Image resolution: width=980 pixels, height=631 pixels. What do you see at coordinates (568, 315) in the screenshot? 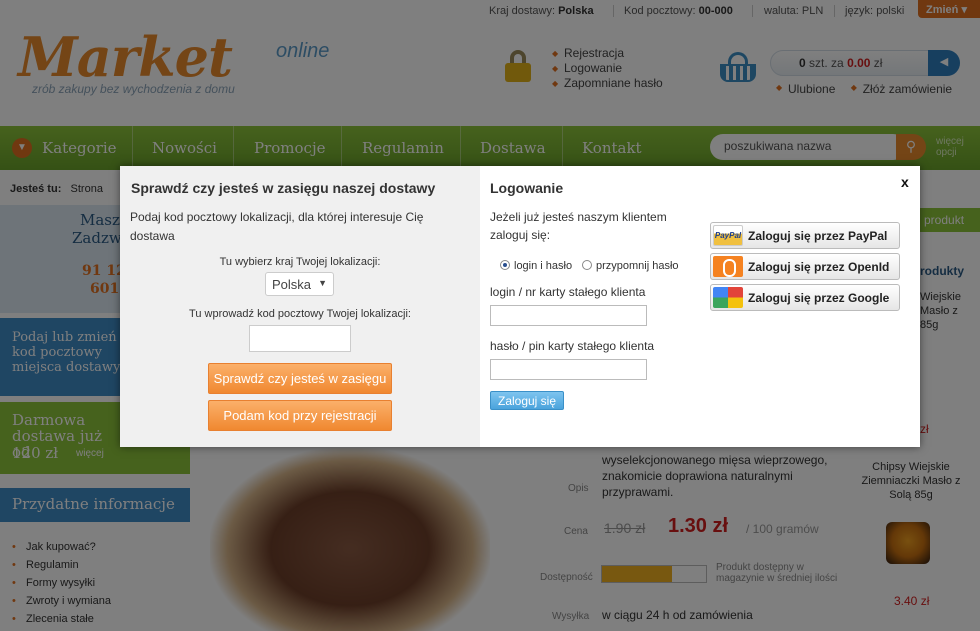
I see `login-input` at bounding box center [568, 315].